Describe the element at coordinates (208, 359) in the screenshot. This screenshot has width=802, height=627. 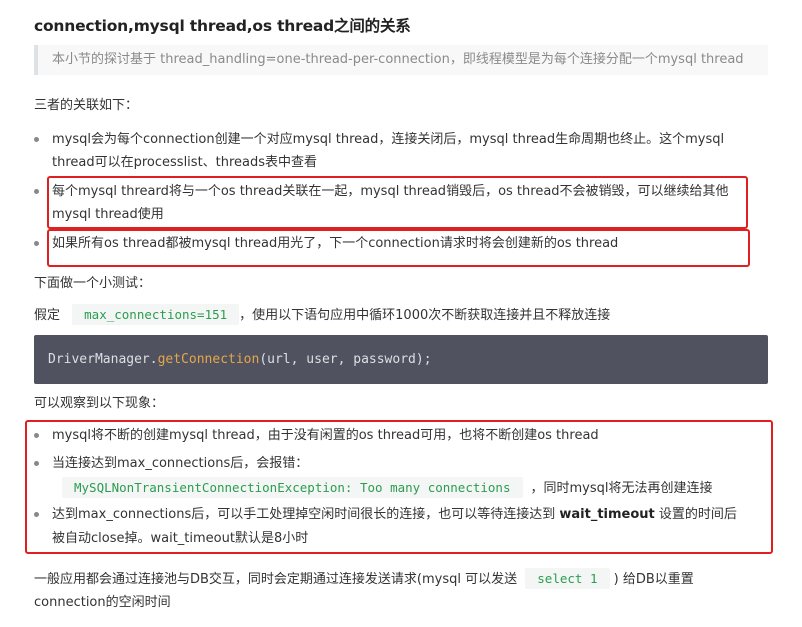
I see `code-function: getConnection` at that location.